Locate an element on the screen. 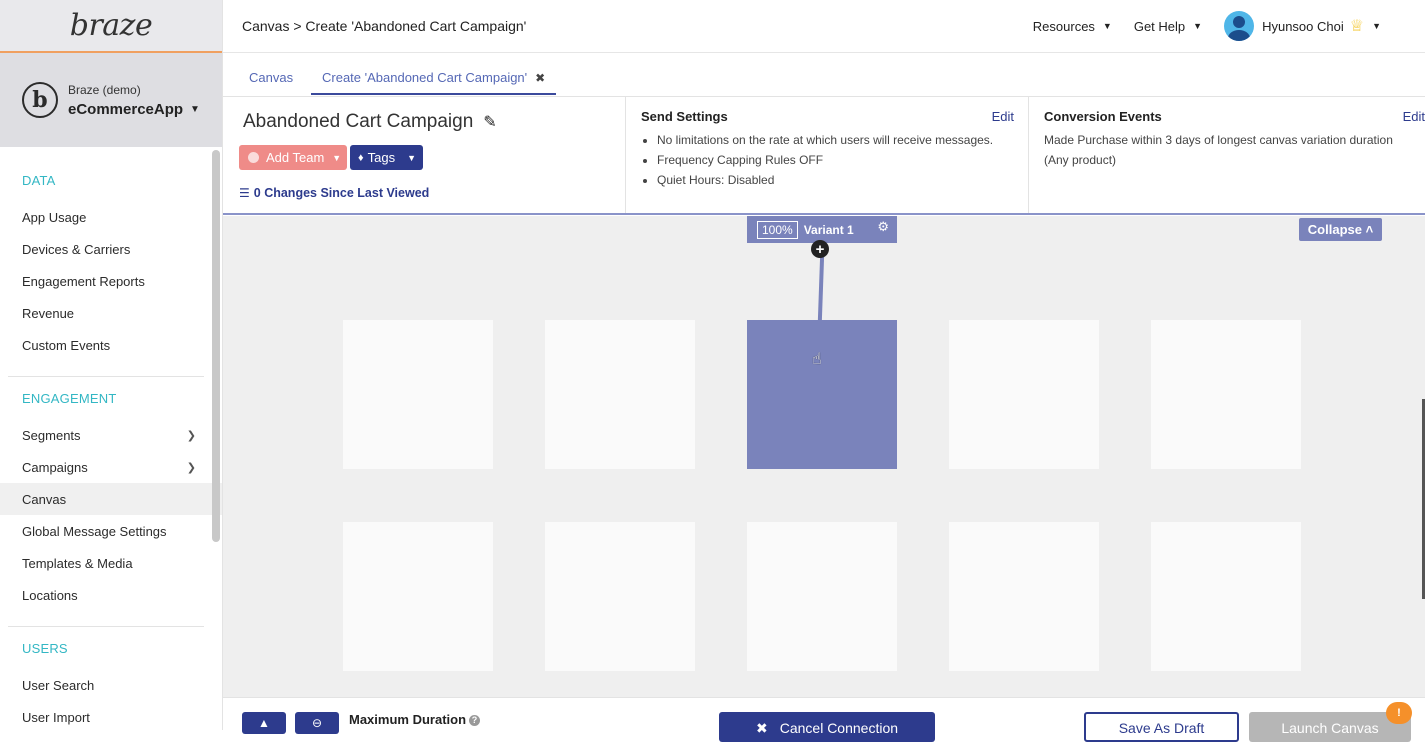  nav-section-users: USERS is located at coordinates (45, 648).